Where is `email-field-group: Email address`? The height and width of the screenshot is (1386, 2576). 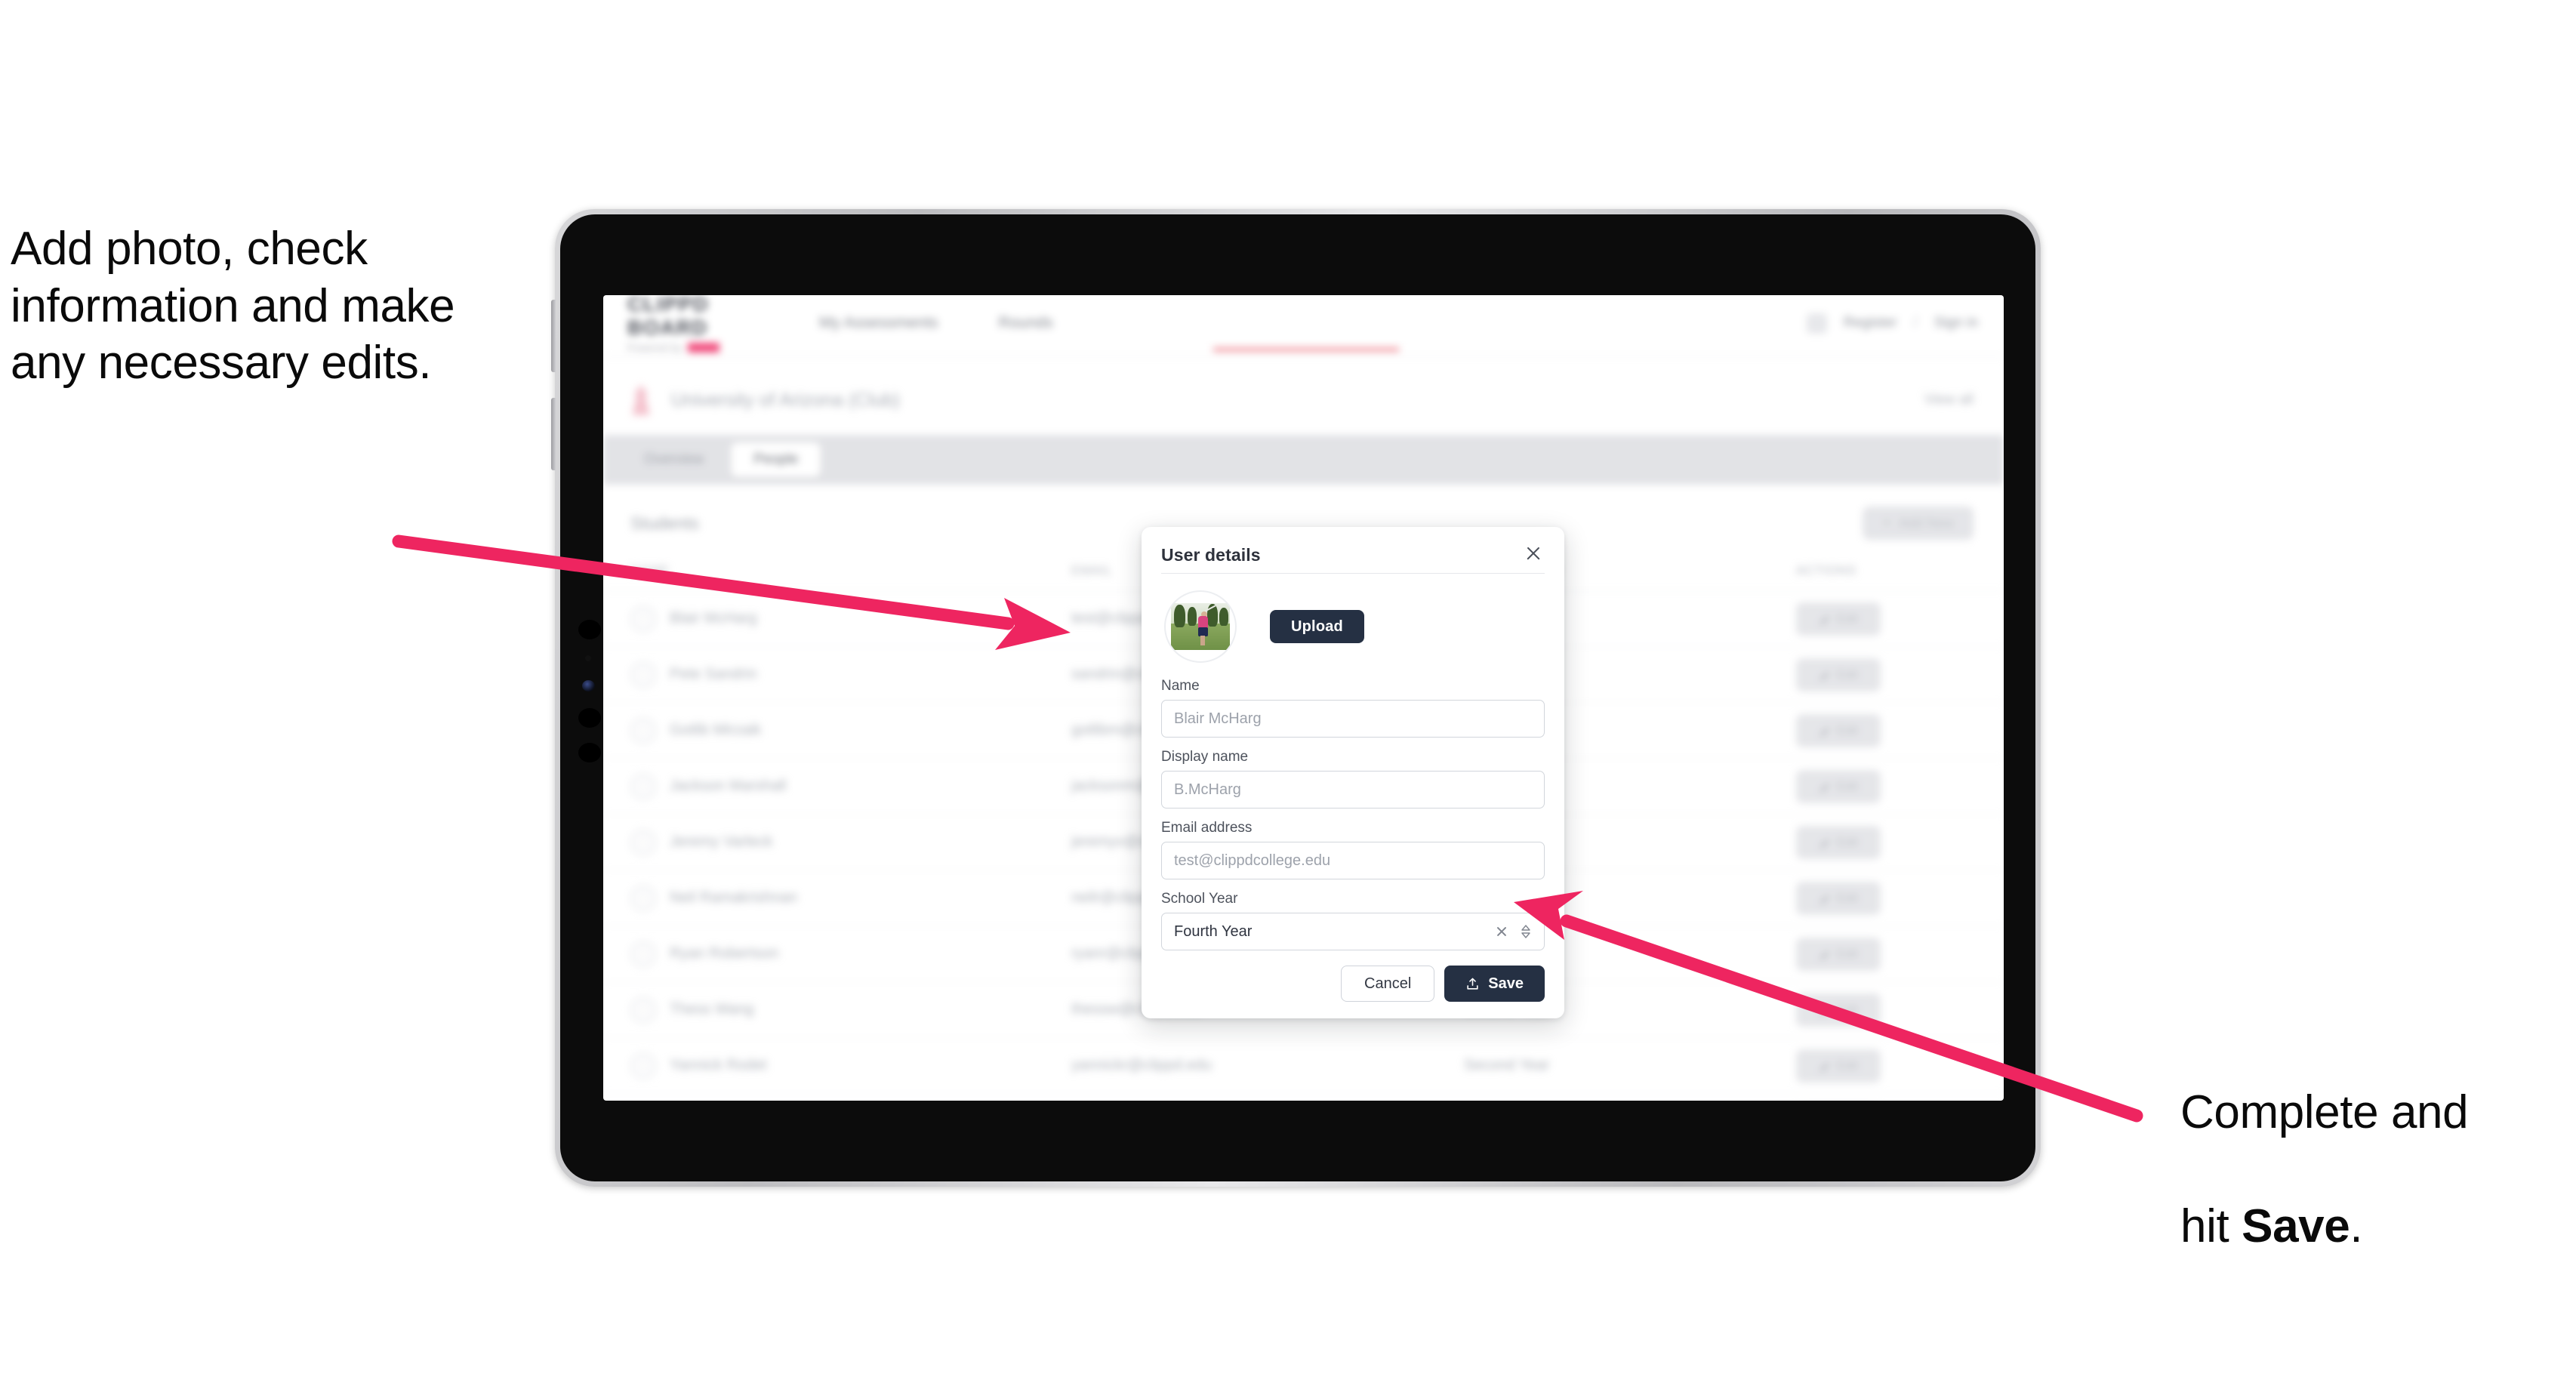 email-field-group: Email address is located at coordinates (1353, 849).